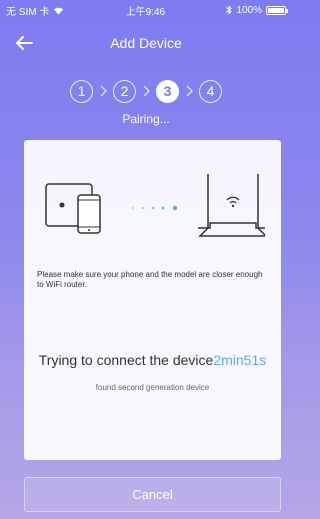 This screenshot has width=320, height=519. I want to click on step-2: 2, so click(124, 91).